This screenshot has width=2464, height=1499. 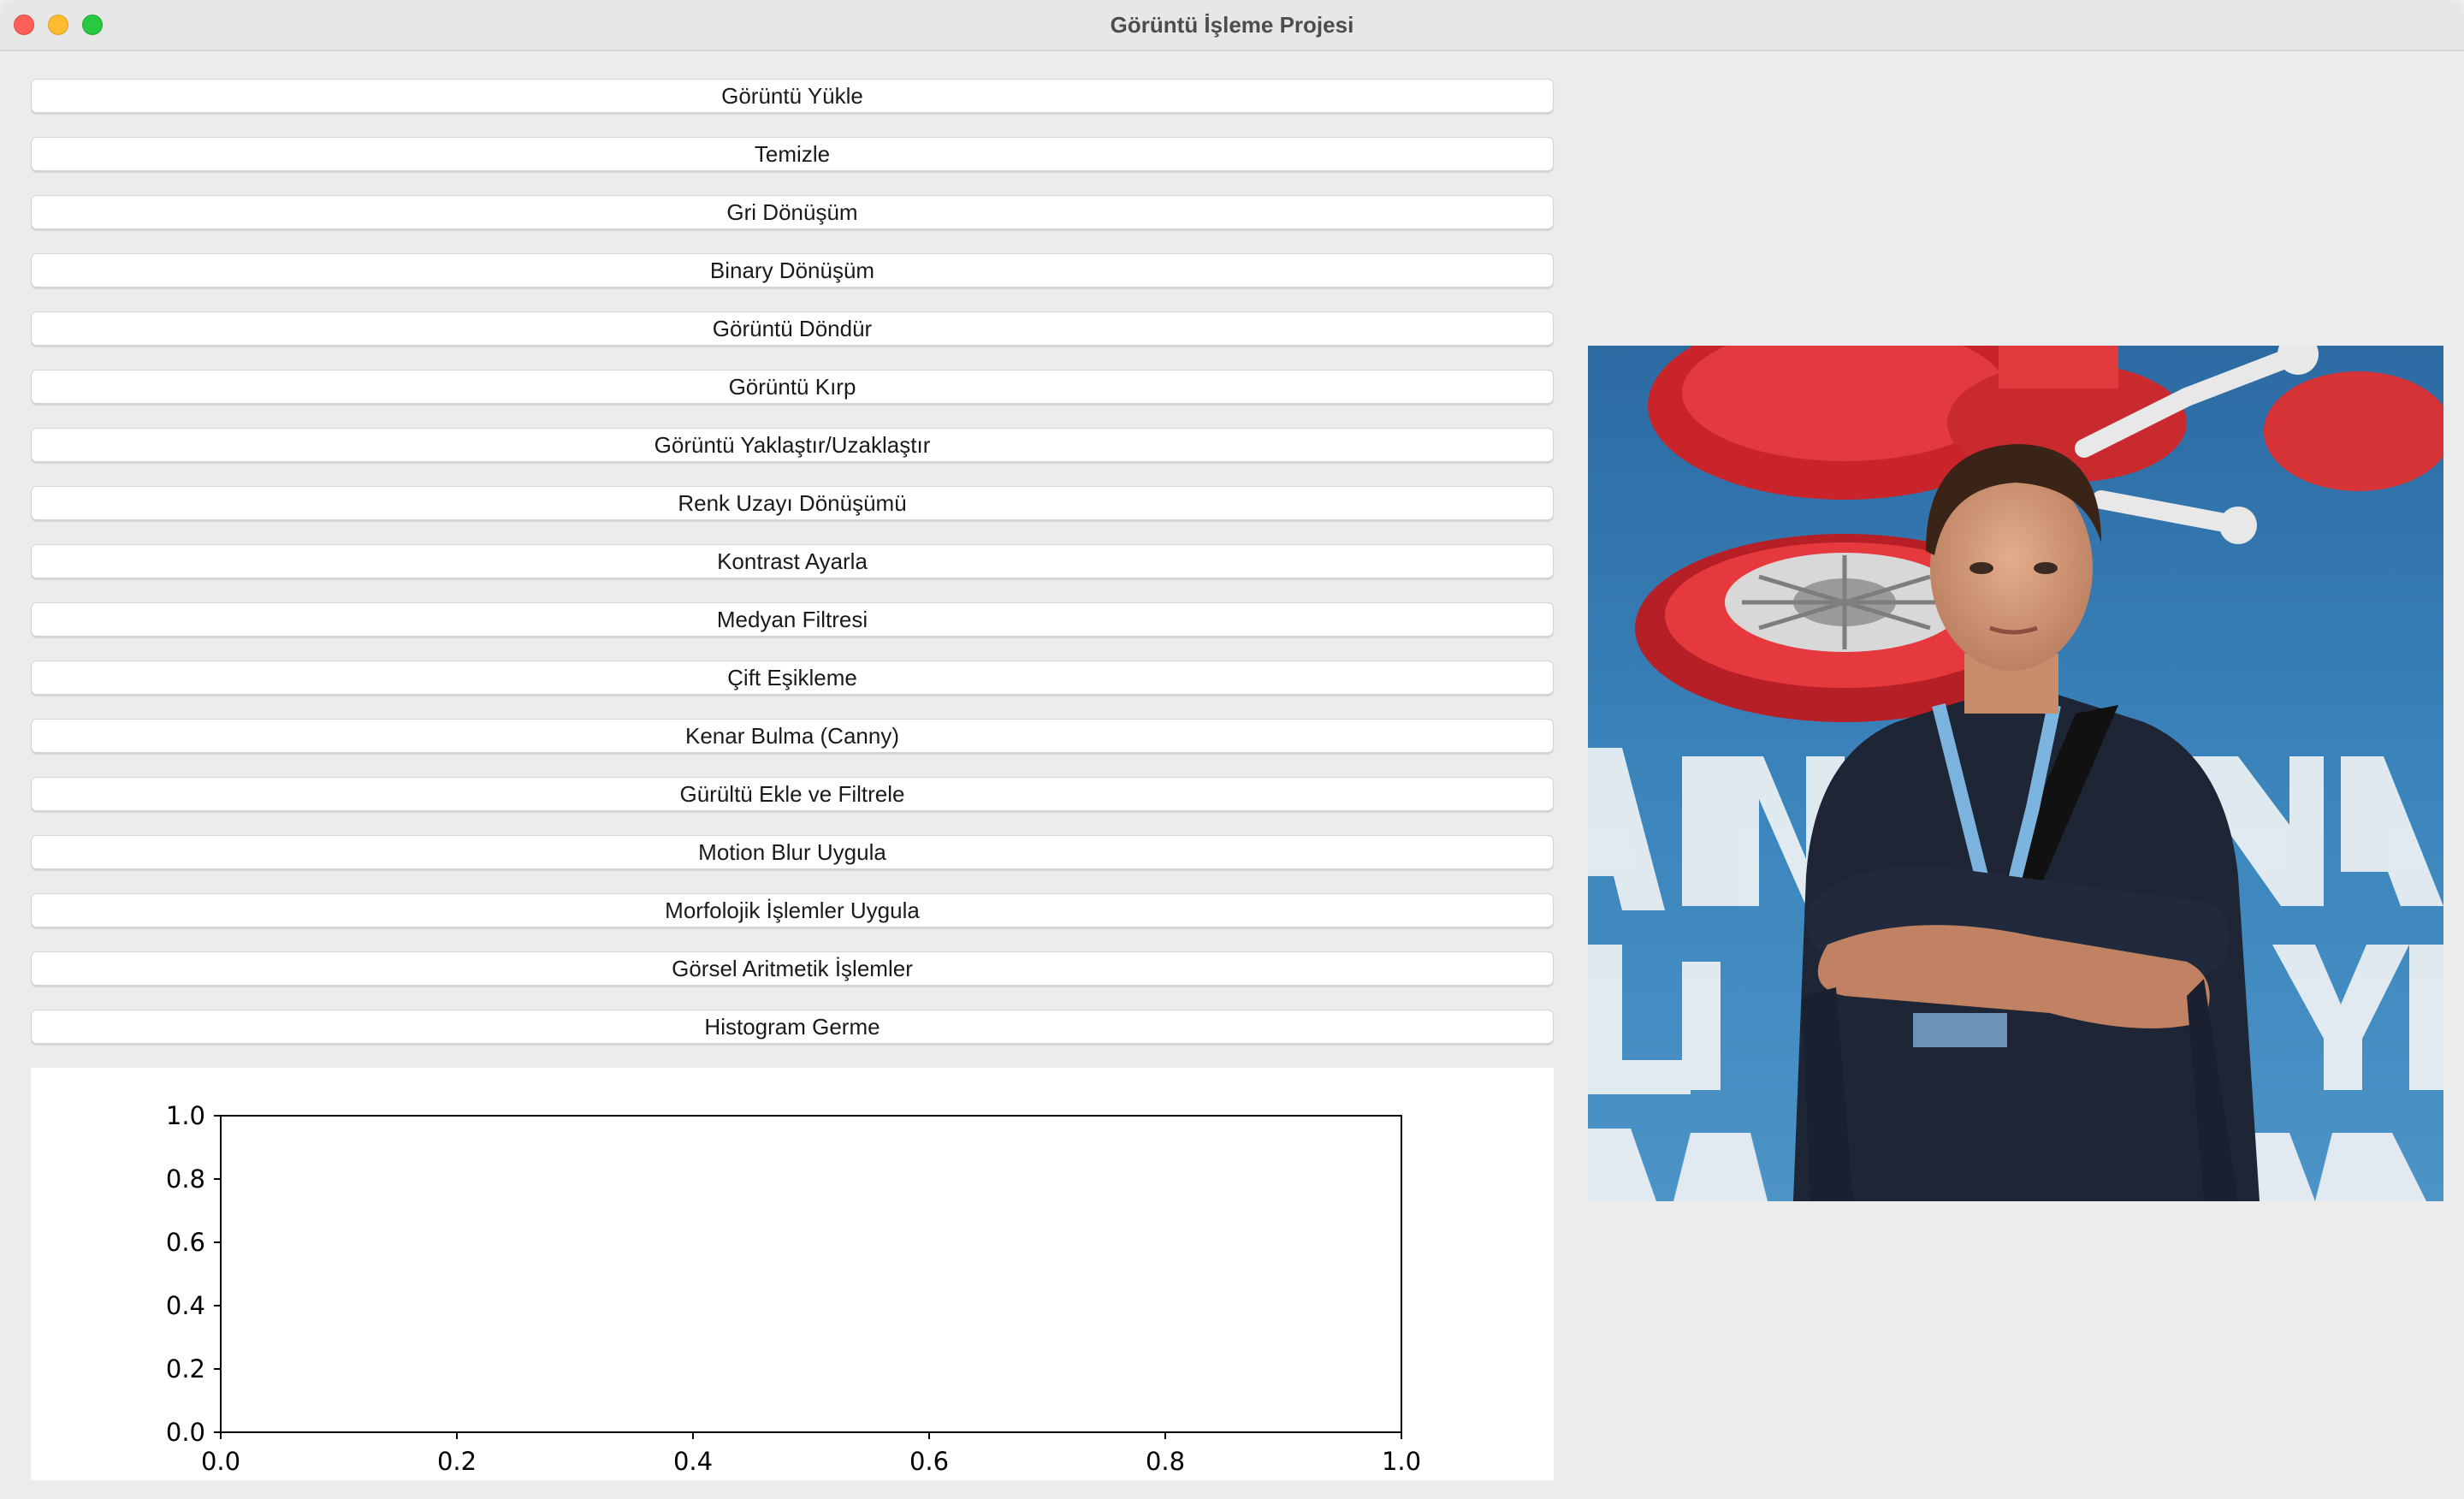 I want to click on motion-blur-button: Motion Blur Uygula, so click(x=792, y=852).